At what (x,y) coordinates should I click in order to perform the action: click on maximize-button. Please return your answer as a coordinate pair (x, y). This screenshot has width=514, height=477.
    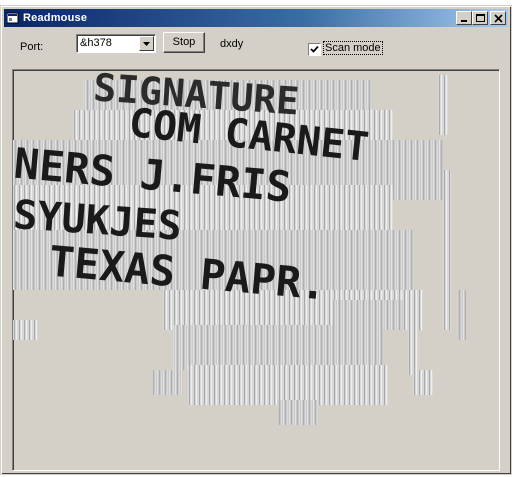
    Looking at the image, I should click on (480, 18).